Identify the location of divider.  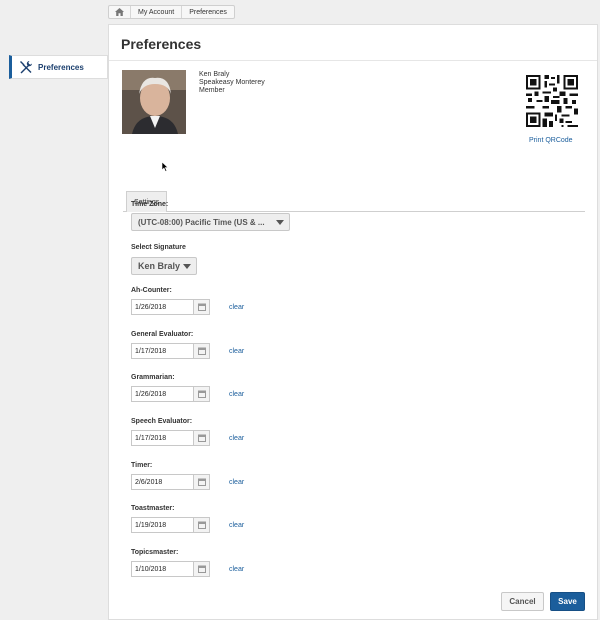
(353, 60).